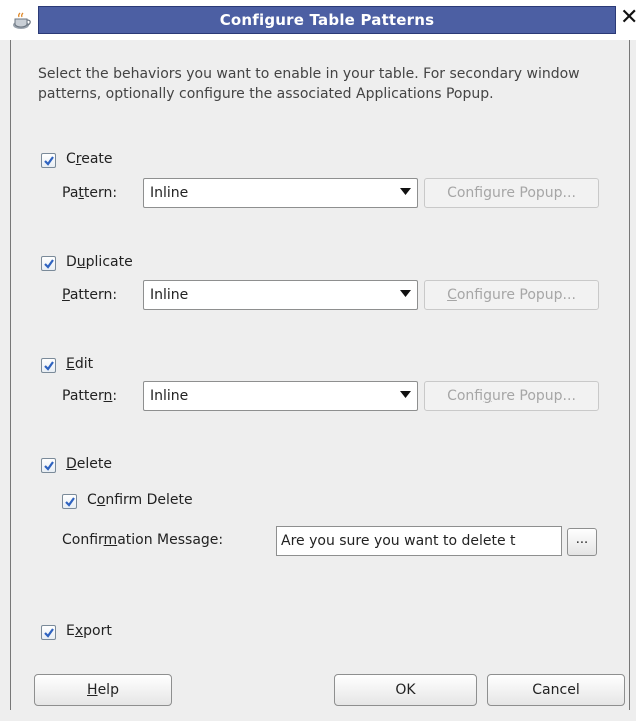 Image resolution: width=636 pixels, height=721 pixels. I want to click on duplicate-checkbox, so click(48, 263).